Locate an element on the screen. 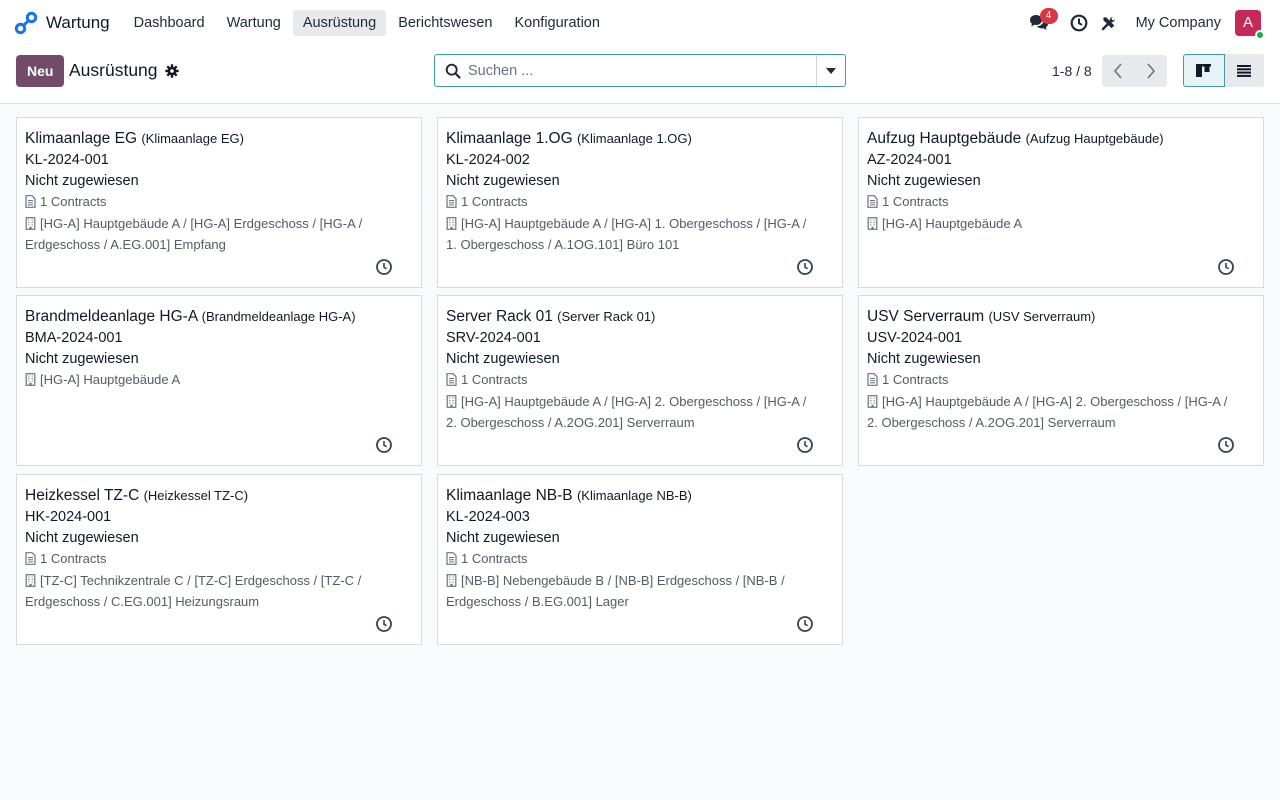 This screenshot has width=1280, height=800. caret-down-icon is located at coordinates (831, 70).